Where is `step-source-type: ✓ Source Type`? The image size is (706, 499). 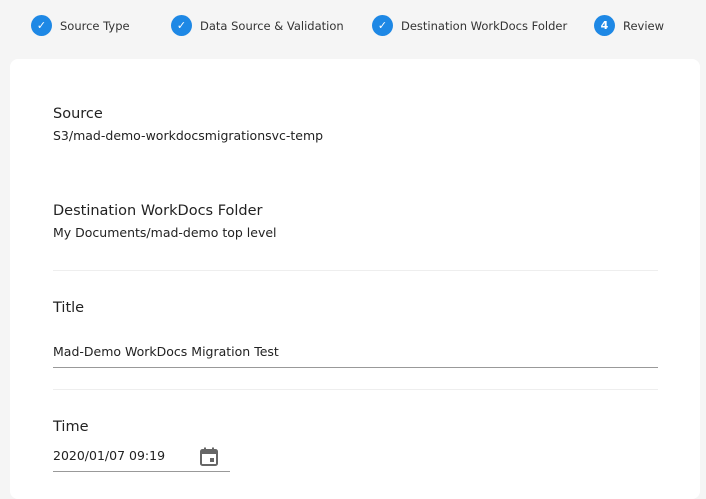 step-source-type: ✓ Source Type is located at coordinates (80, 25).